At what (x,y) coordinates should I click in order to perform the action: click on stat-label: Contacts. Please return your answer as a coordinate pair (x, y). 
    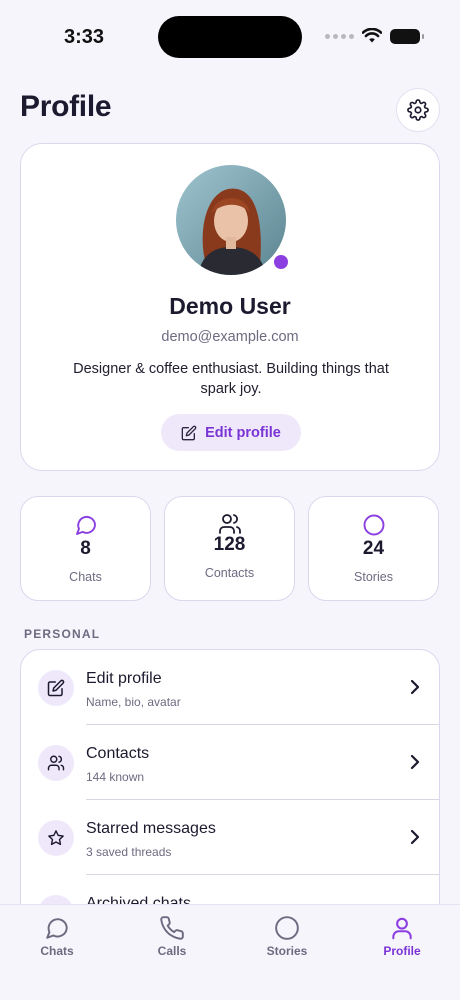
    Looking at the image, I should click on (229, 573).